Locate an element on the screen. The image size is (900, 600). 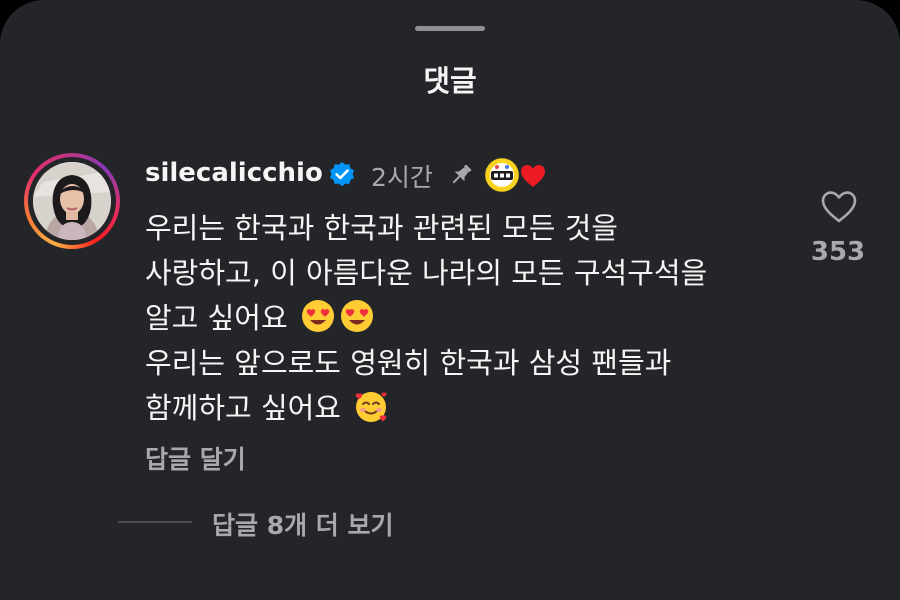
avatar-ring-gap is located at coordinates (72, 201).